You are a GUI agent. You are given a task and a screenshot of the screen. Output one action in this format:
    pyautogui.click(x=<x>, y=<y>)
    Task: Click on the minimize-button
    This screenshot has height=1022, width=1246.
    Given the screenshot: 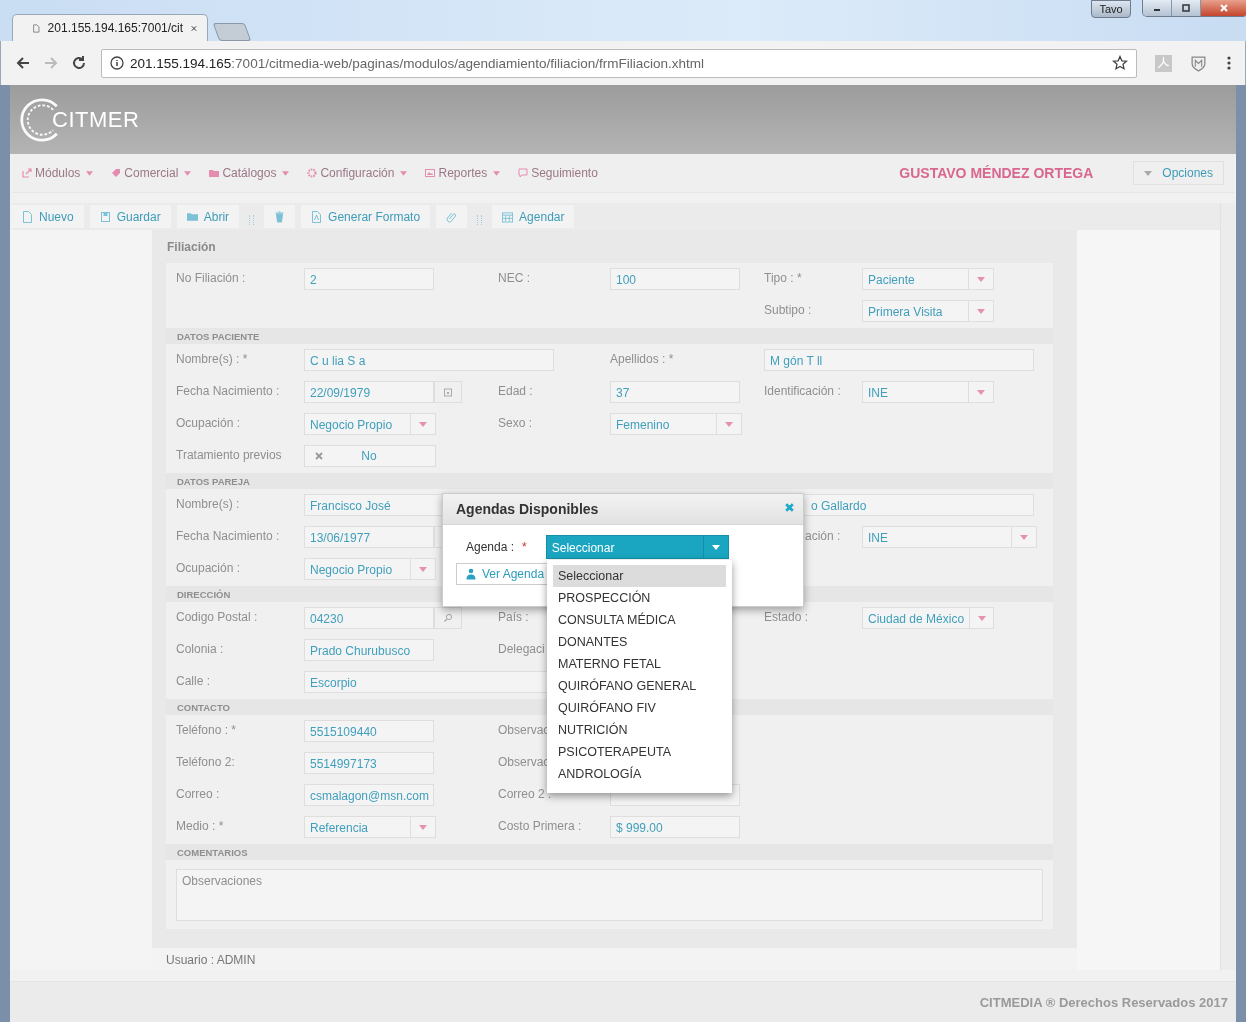 What is the action you would take?
    pyautogui.click(x=1157, y=8)
    